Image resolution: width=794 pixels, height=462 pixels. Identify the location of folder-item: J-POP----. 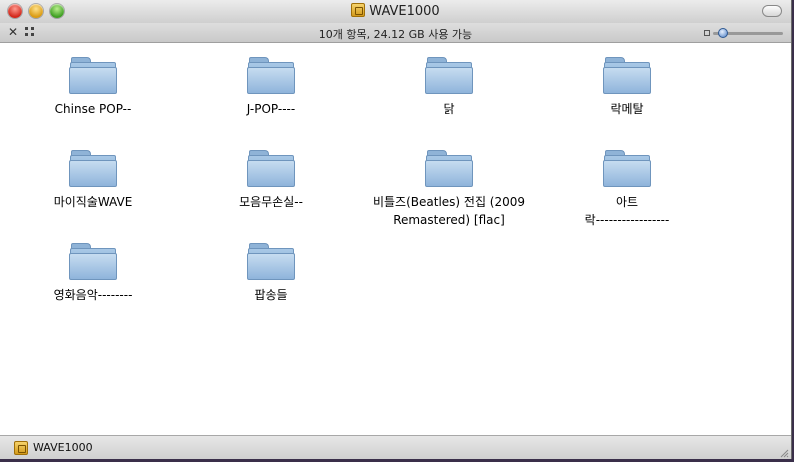
(271, 86).